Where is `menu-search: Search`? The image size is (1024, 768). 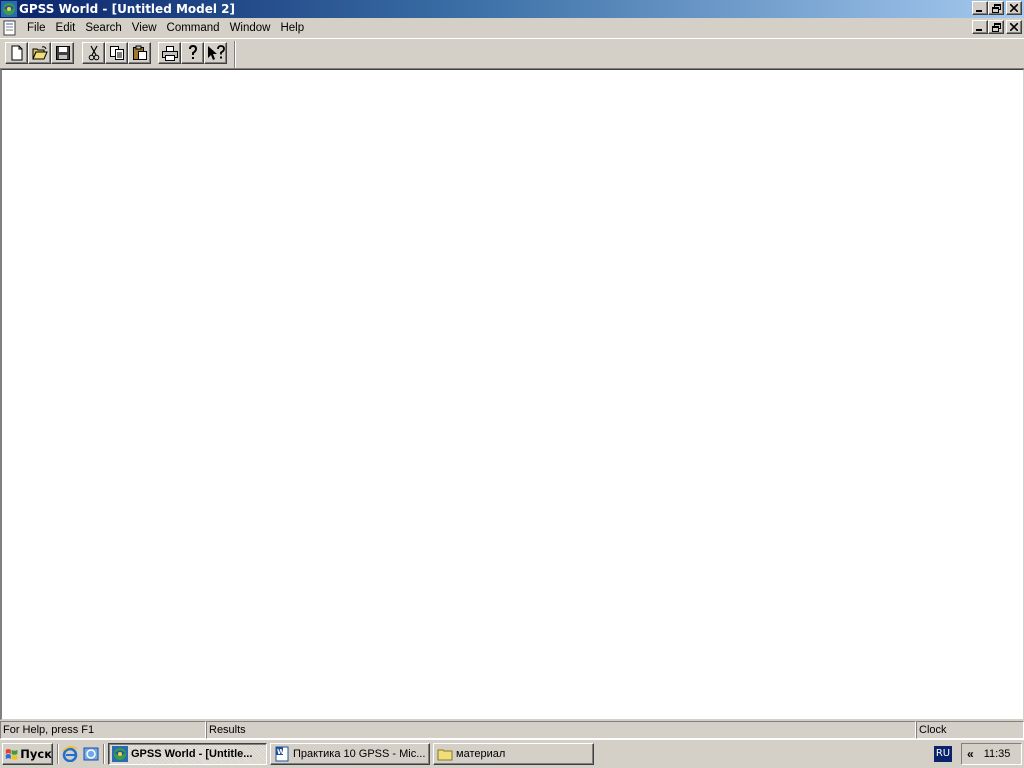
menu-search: Search is located at coordinates (103, 28).